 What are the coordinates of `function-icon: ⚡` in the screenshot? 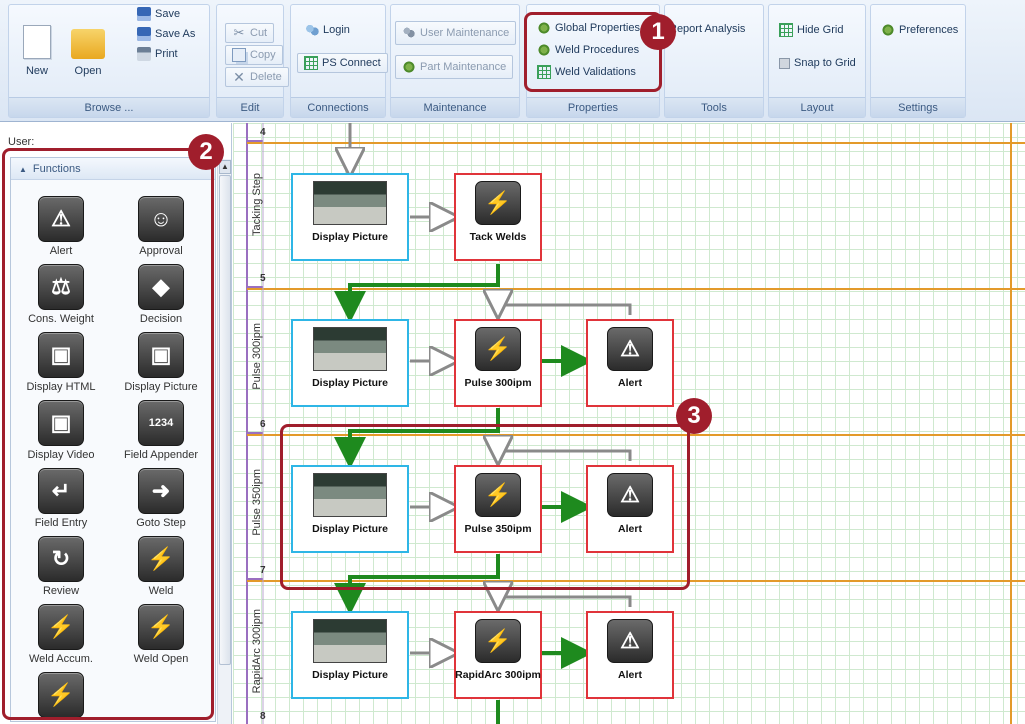 It's located at (161, 559).